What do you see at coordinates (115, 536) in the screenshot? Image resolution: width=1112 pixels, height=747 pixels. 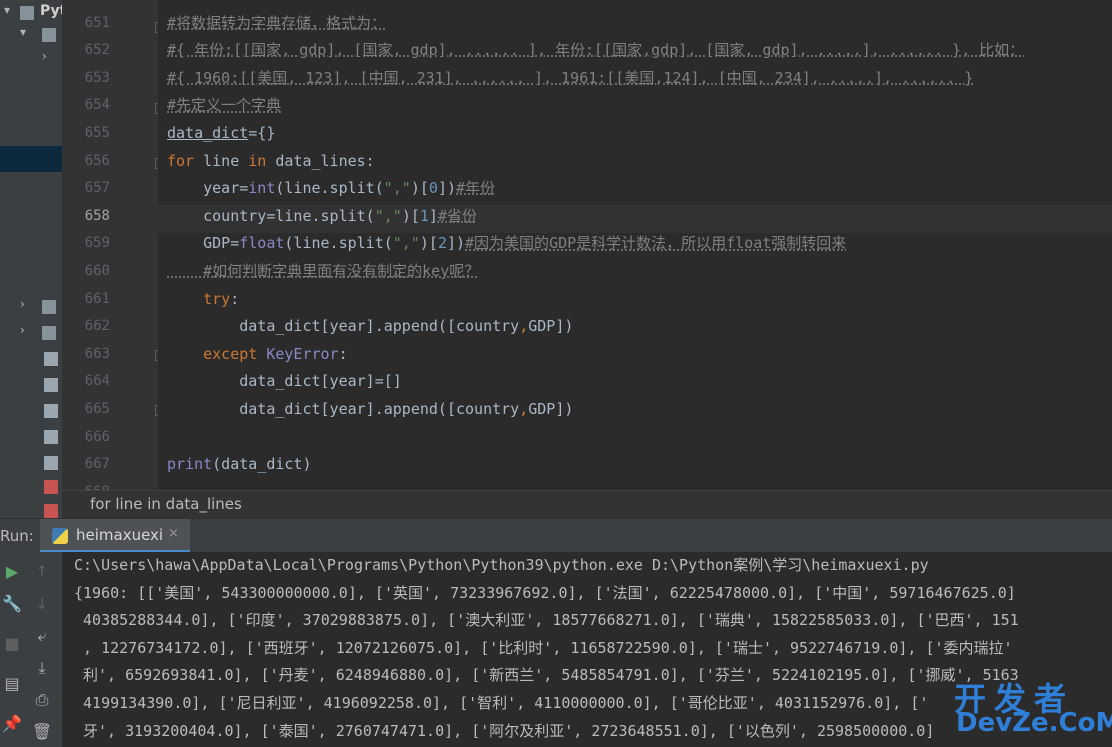 I see `run-tab: heimaxuexi ×` at bounding box center [115, 536].